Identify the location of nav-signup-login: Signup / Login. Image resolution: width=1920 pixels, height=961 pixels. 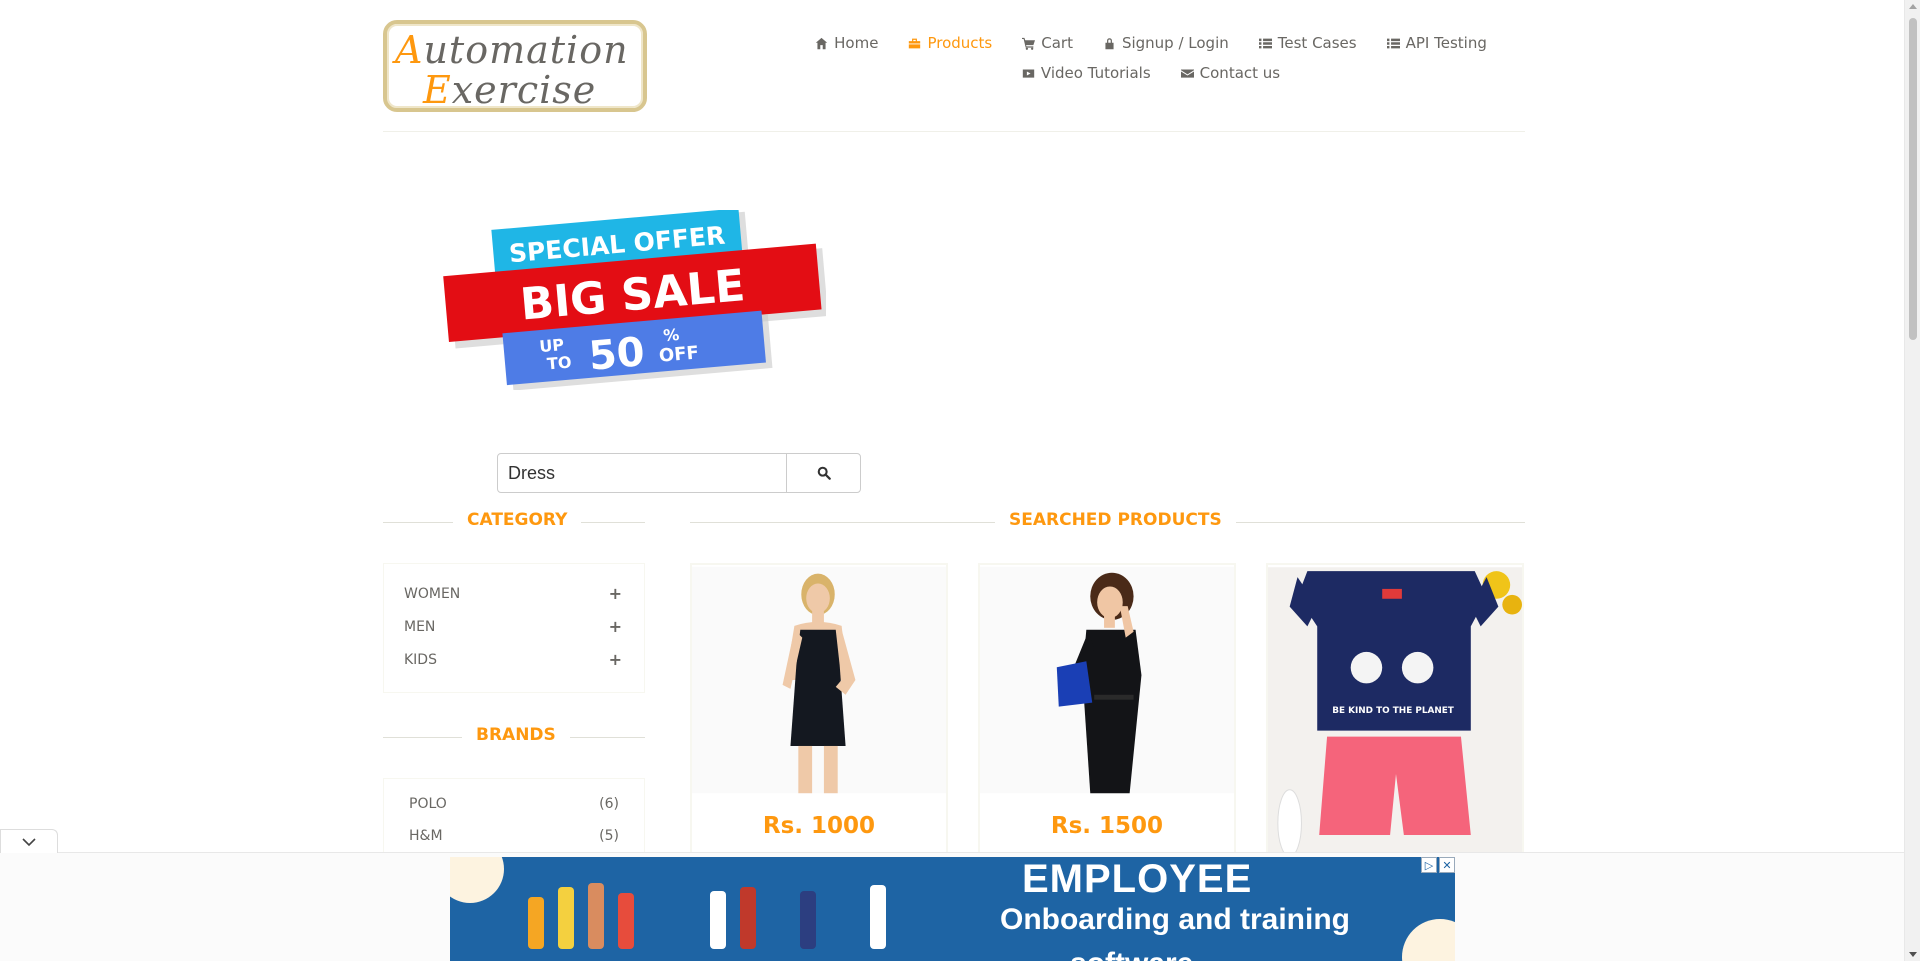
(1166, 43).